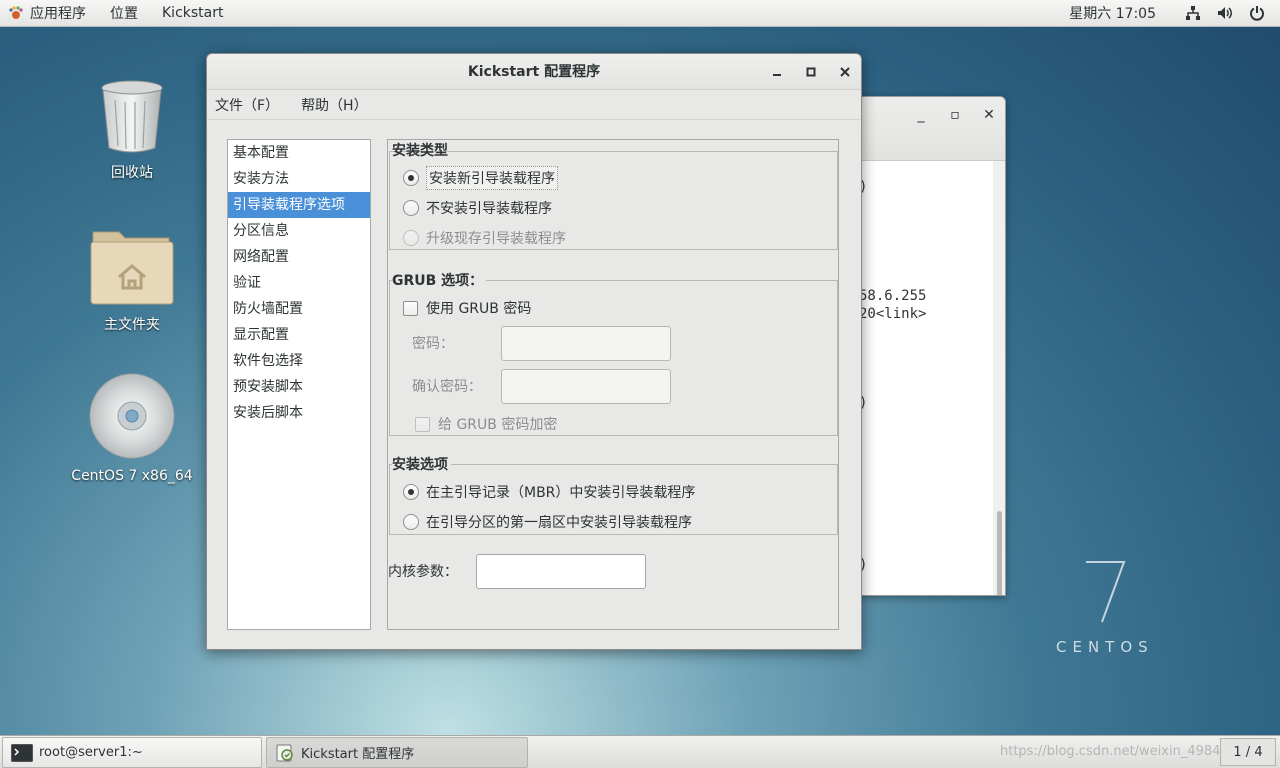 The width and height of the screenshot is (1280, 768). Describe the element at coordinates (285, 753) in the screenshot. I see `kickstart-icon` at that location.